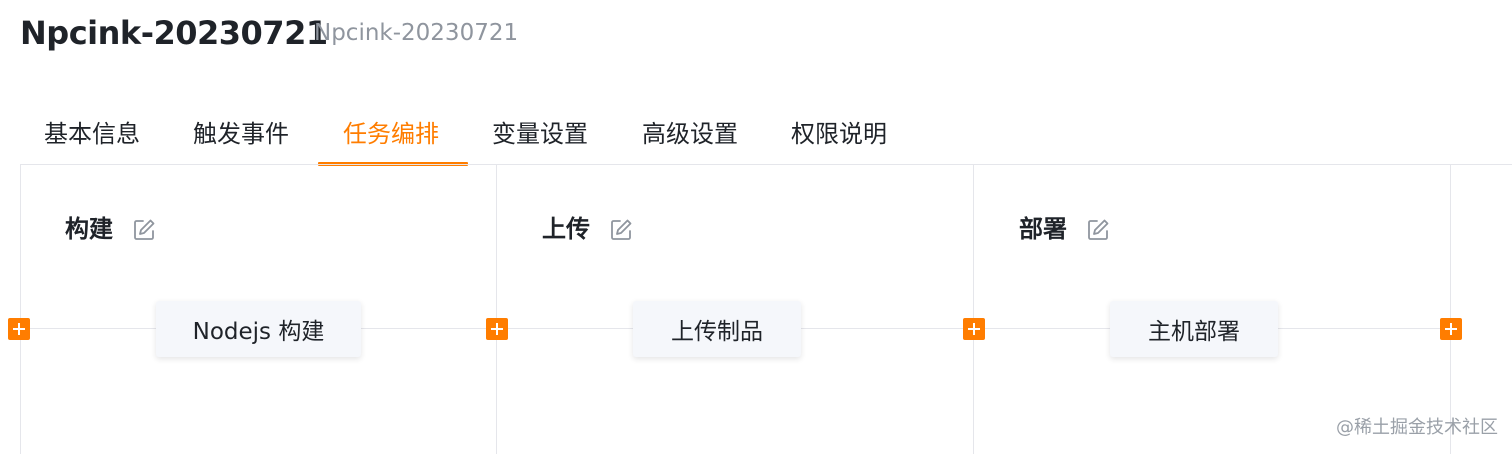 Image resolution: width=1512 pixels, height=454 pixels. What do you see at coordinates (566, 229) in the screenshot?
I see `stage-title: 上传` at bounding box center [566, 229].